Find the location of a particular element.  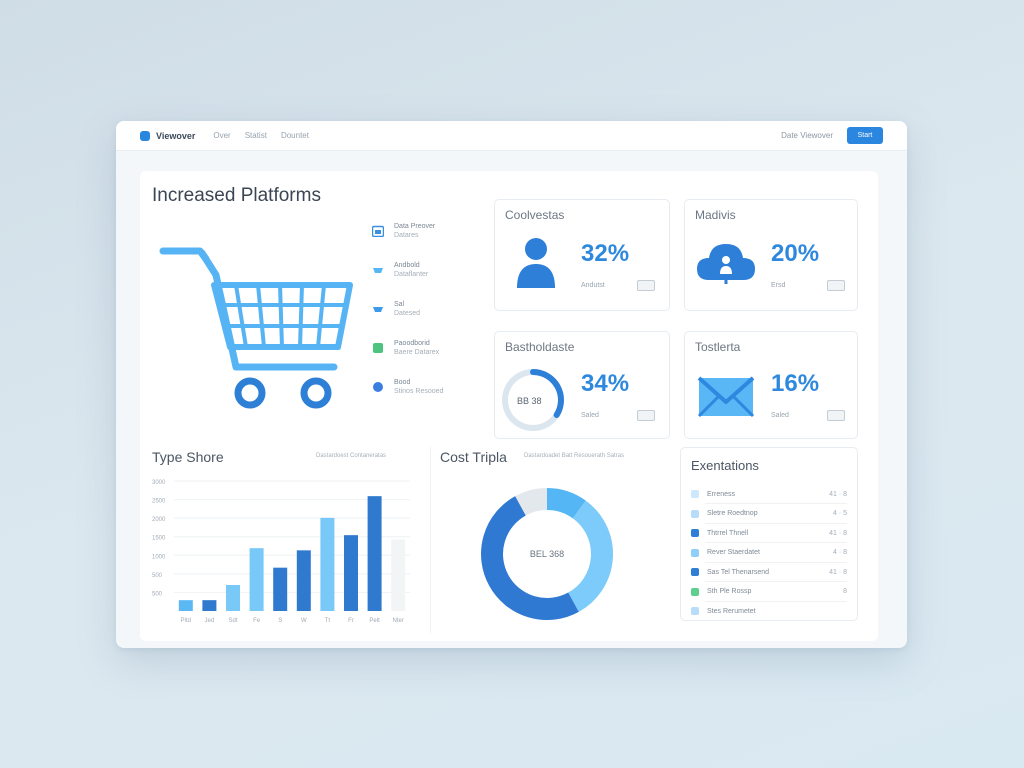

legend-item: Data Preover Datares is located at coordinates (427, 242).